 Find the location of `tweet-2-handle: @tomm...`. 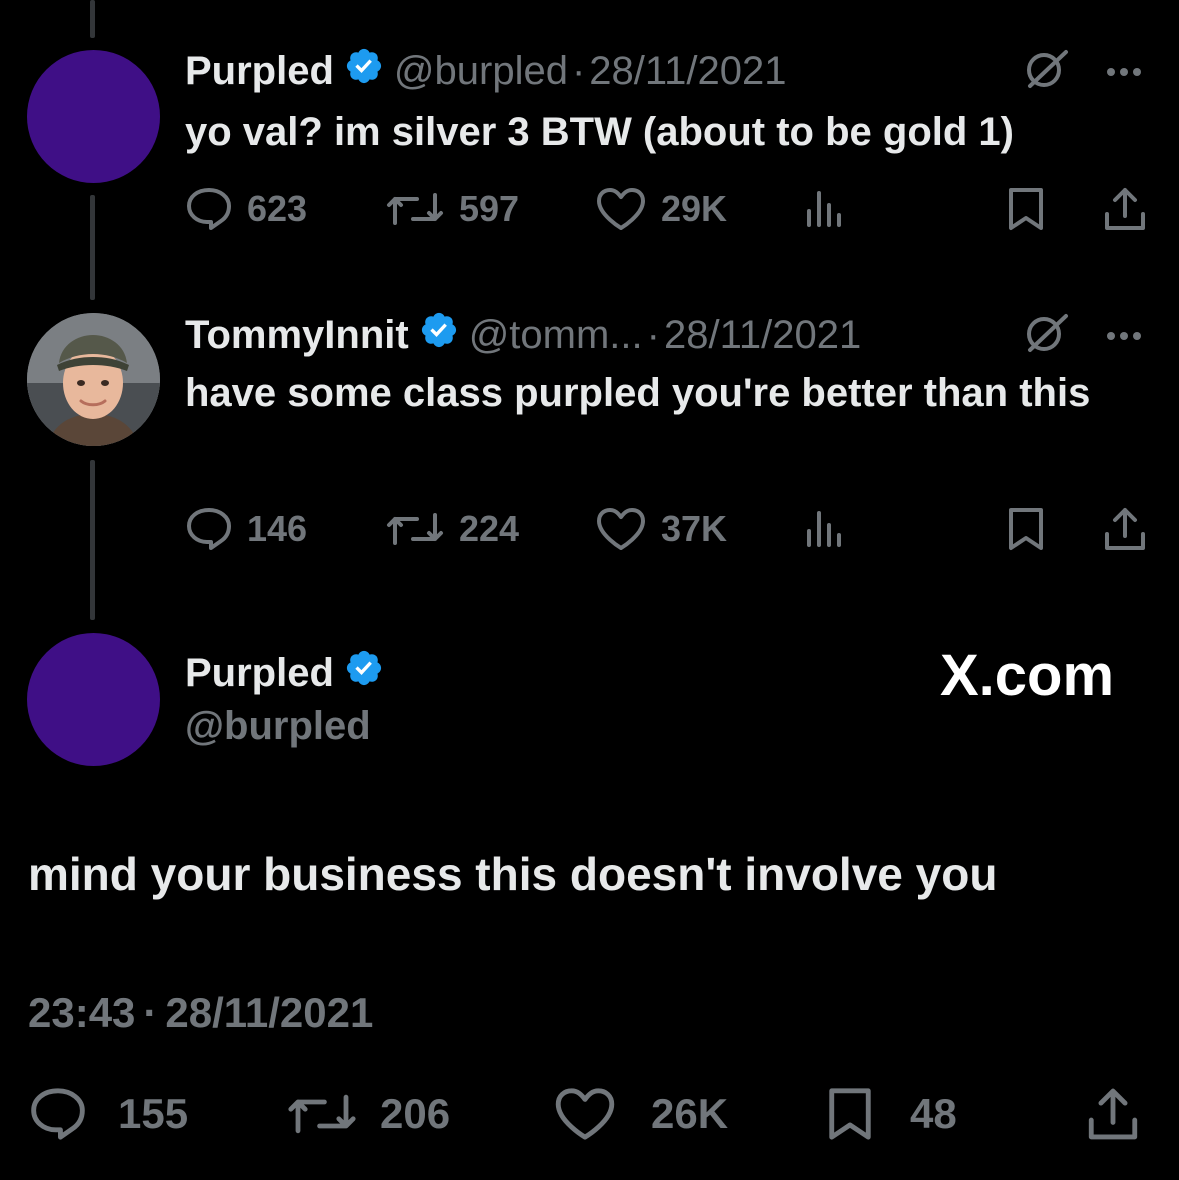

tweet-2-handle: @tomm... is located at coordinates (556, 335).